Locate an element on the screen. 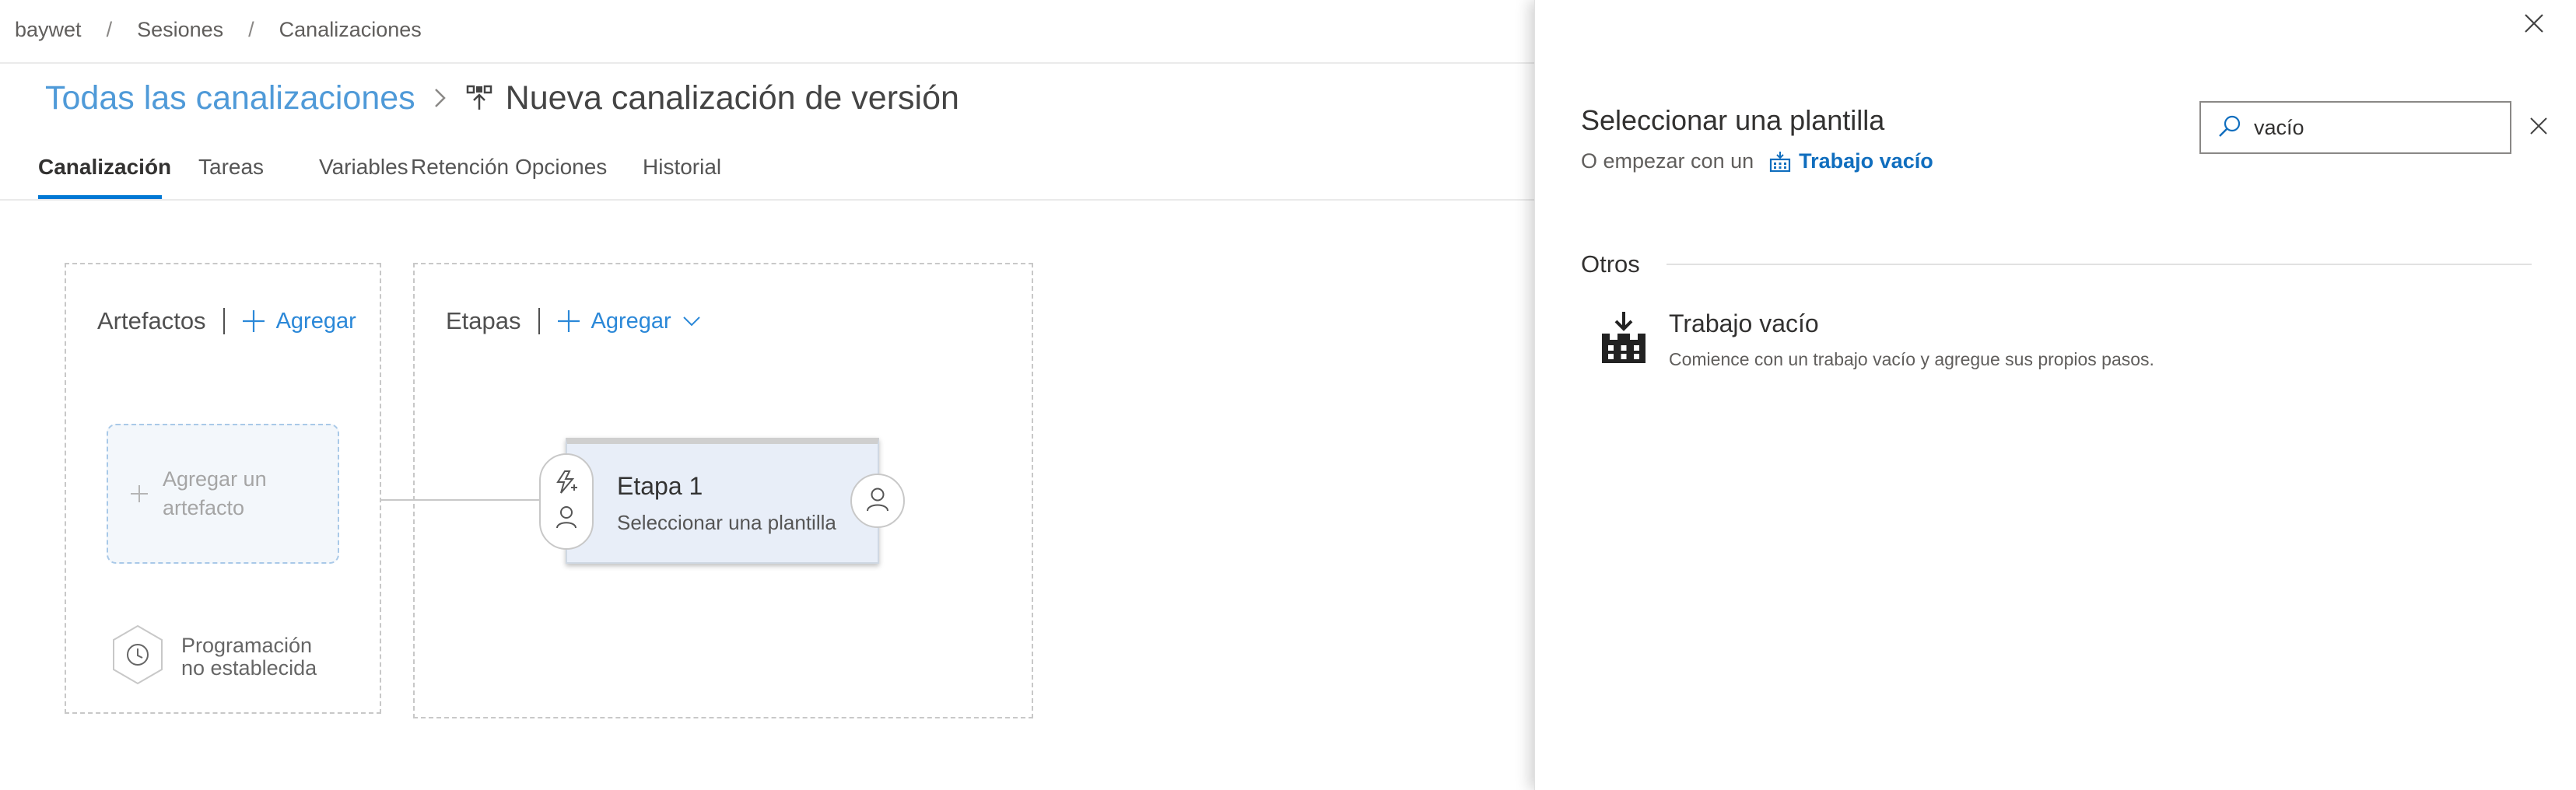  stages-header: Etapas Agregar is located at coordinates (579, 321).